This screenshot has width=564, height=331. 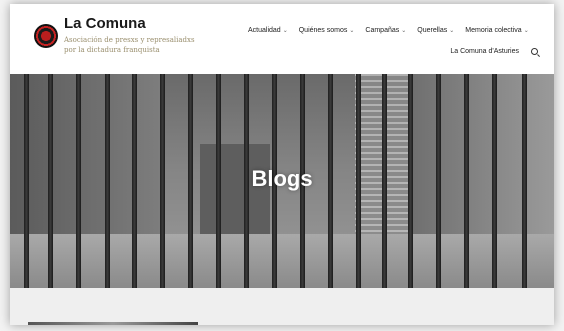 What do you see at coordinates (113, 323) in the screenshot?
I see `content-image-edge` at bounding box center [113, 323].